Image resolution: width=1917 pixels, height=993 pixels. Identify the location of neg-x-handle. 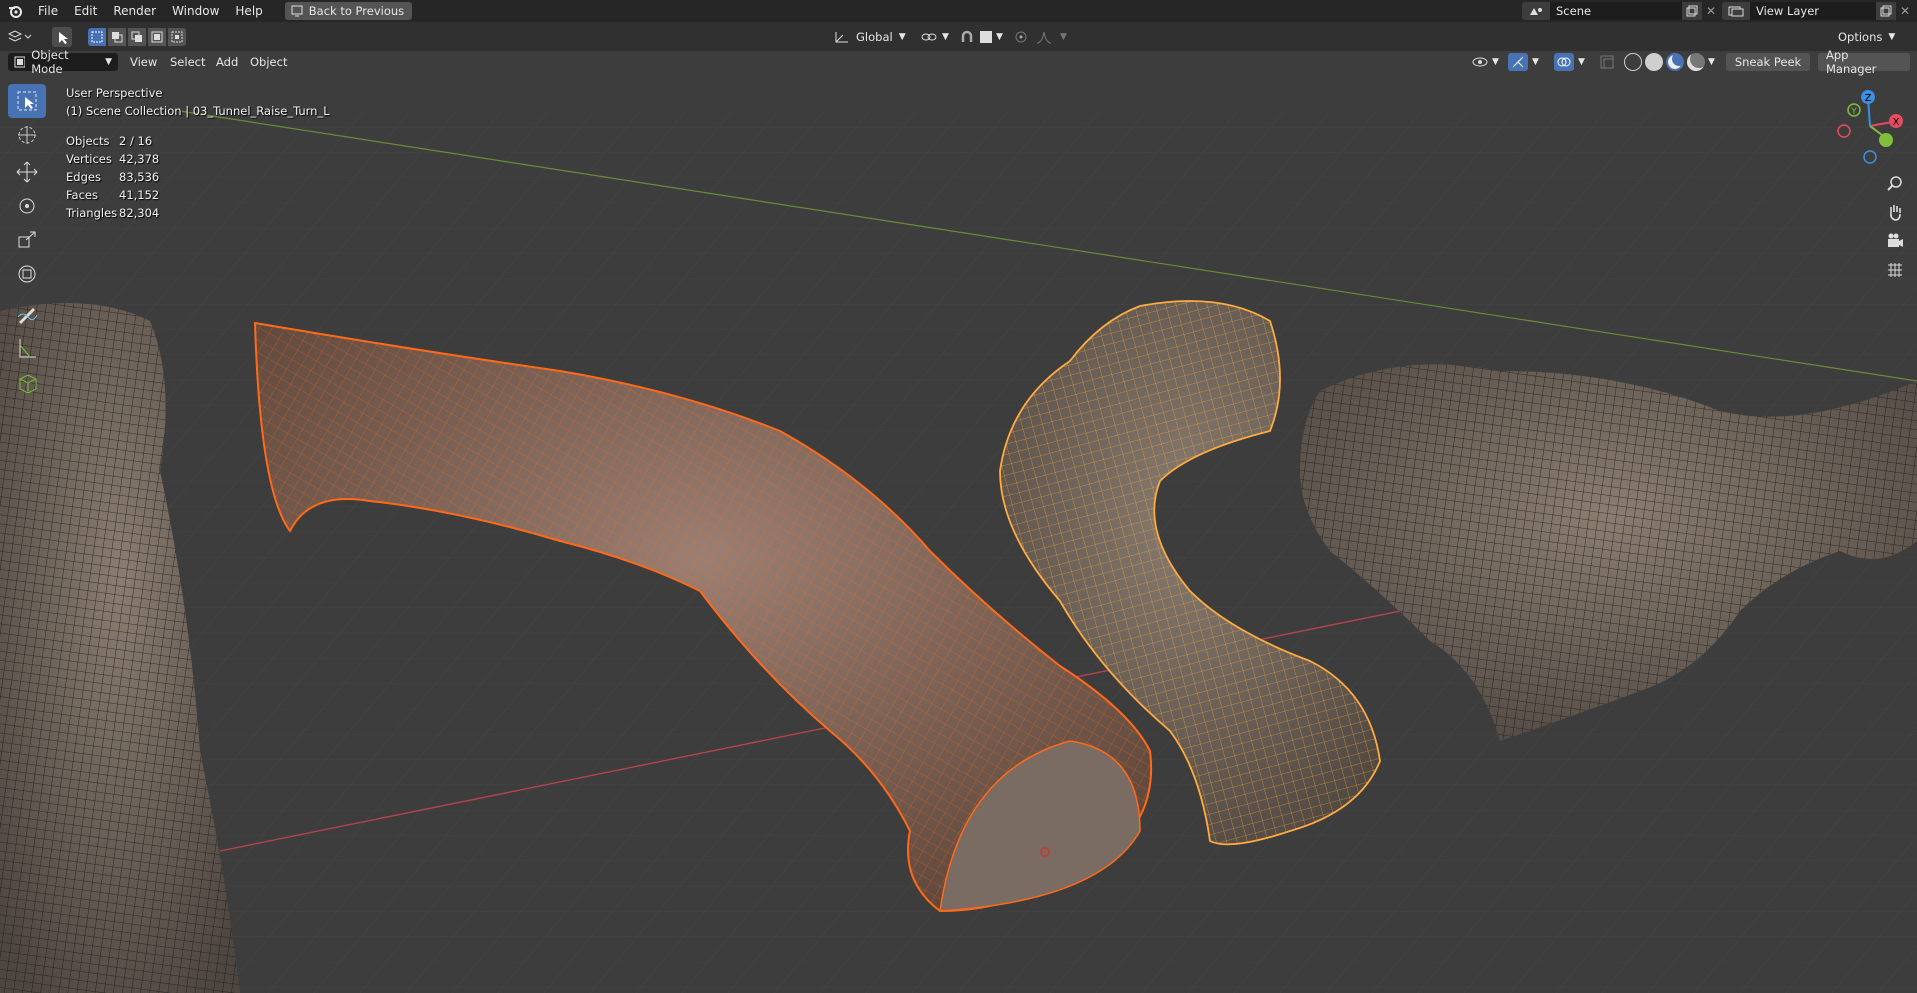
(1844, 131).